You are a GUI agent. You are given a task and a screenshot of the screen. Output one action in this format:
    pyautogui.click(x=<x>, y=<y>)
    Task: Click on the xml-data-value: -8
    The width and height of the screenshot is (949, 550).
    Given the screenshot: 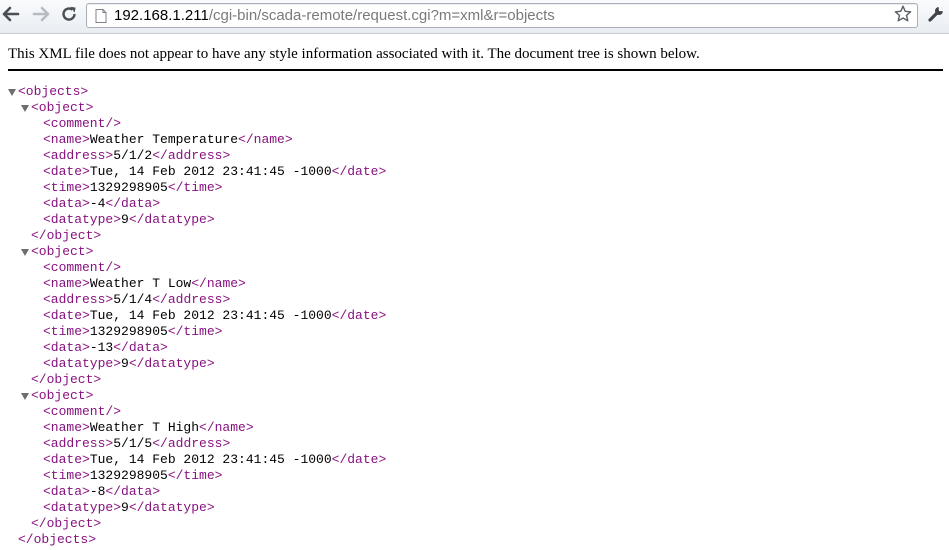 What is the action you would take?
    pyautogui.click(x=97, y=491)
    